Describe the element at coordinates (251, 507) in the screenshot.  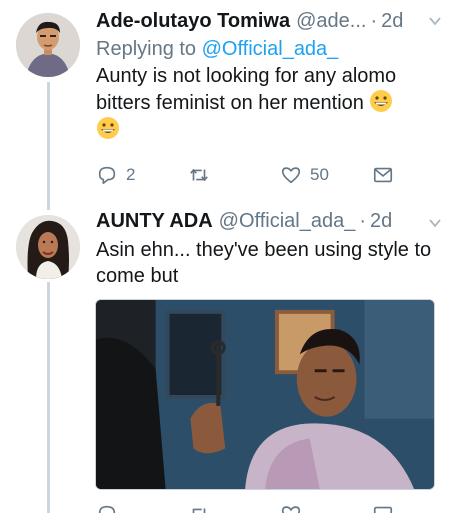
I see `tweet-actions` at that location.